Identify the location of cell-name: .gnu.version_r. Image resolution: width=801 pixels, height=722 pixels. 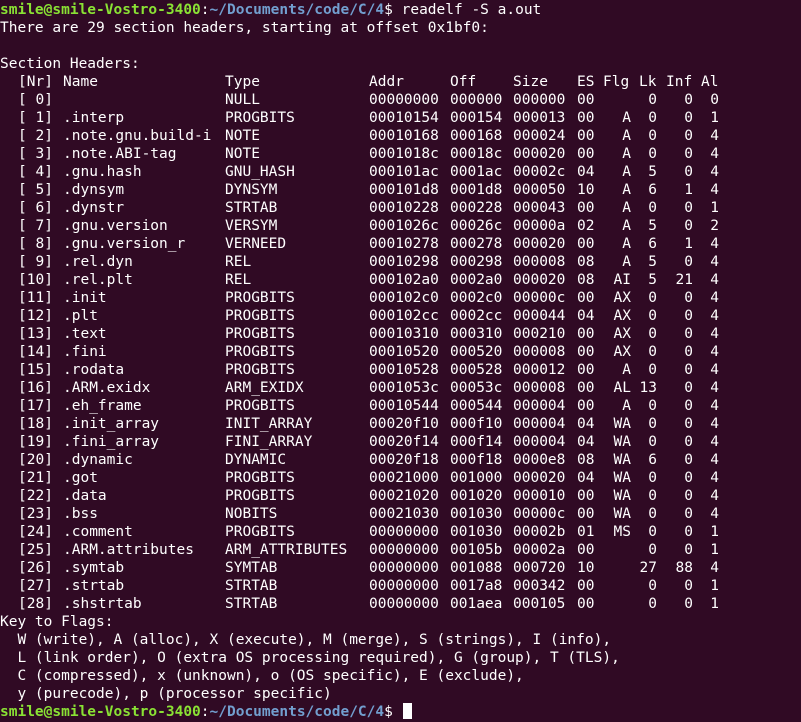
(124, 244).